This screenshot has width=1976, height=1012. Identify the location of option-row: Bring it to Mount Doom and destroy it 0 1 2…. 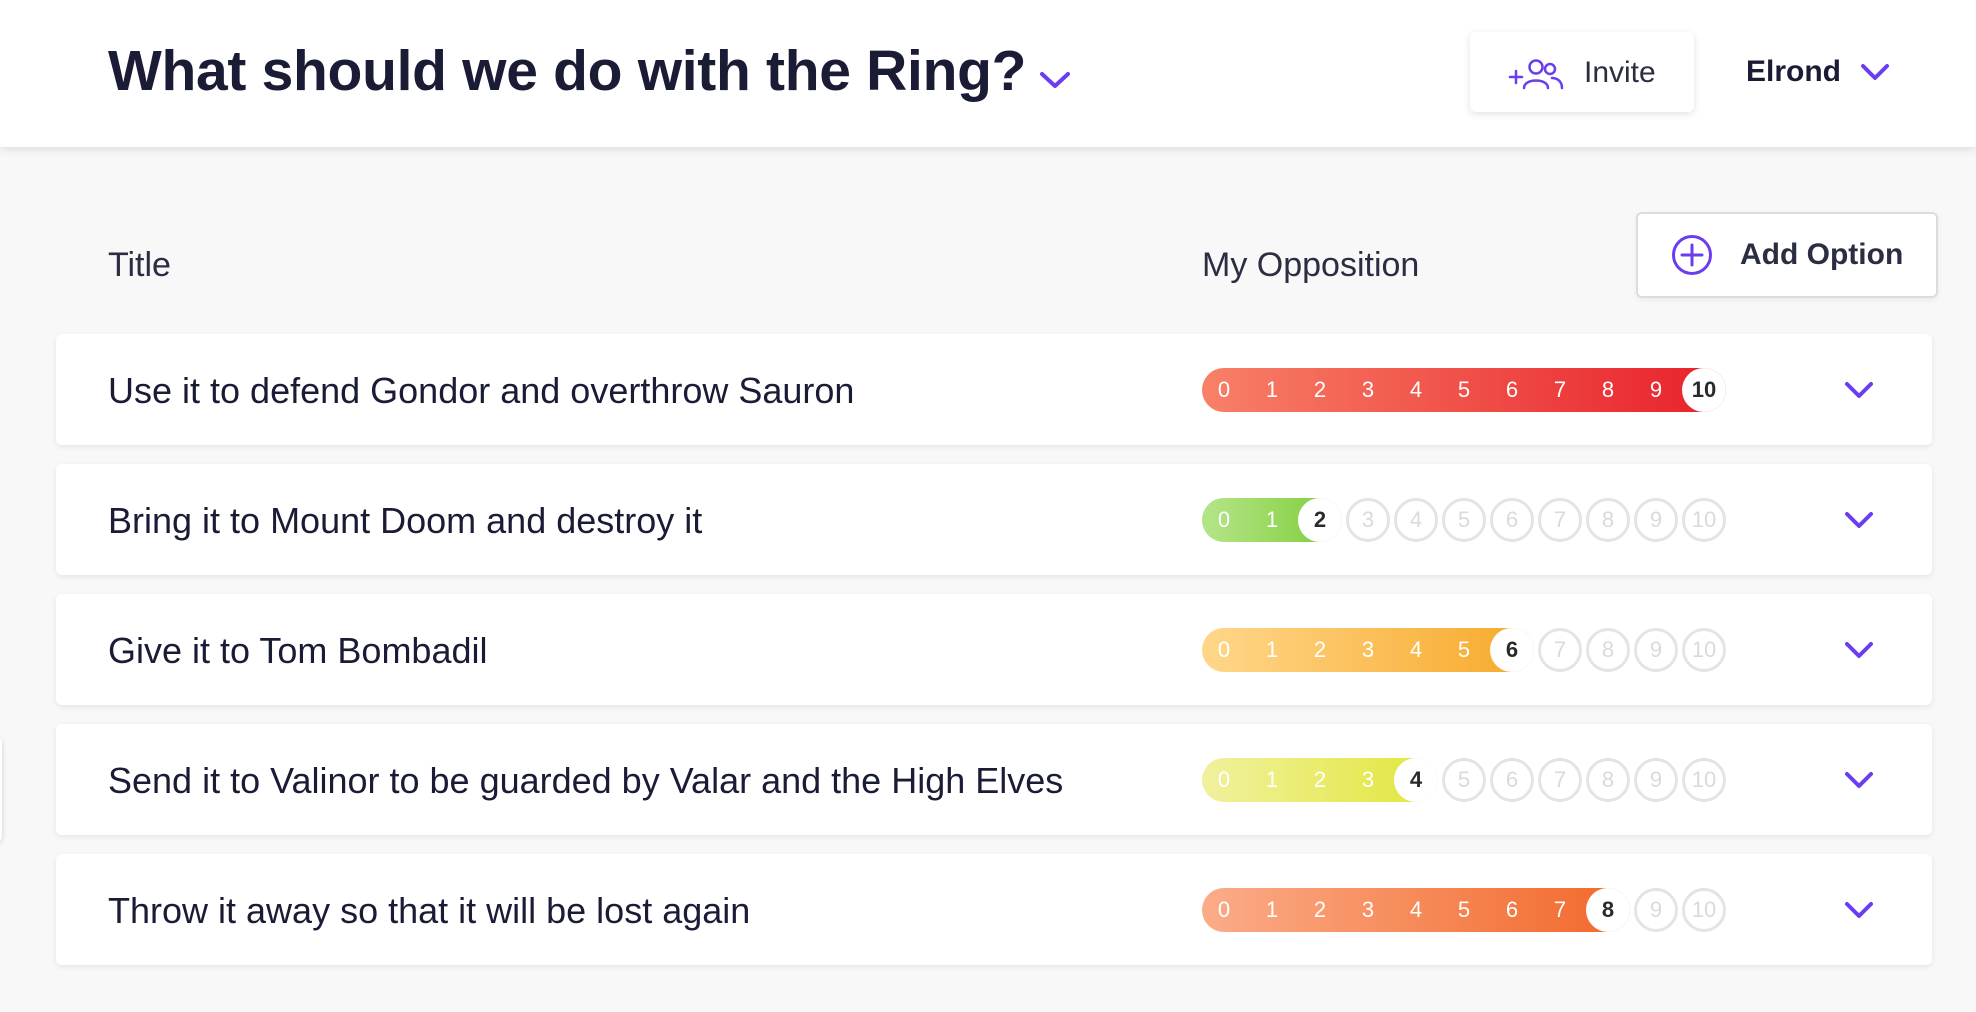
(994, 519).